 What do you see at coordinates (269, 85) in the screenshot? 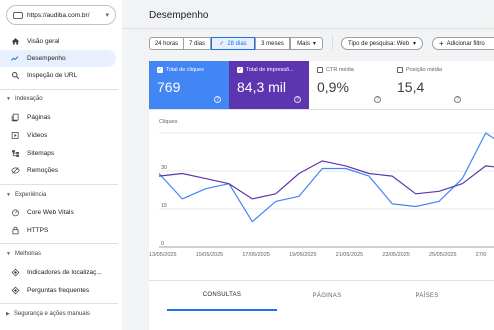
I see `metric-total-impressions: ✓ Total de impressõ... 84,3 mil ?` at bounding box center [269, 85].